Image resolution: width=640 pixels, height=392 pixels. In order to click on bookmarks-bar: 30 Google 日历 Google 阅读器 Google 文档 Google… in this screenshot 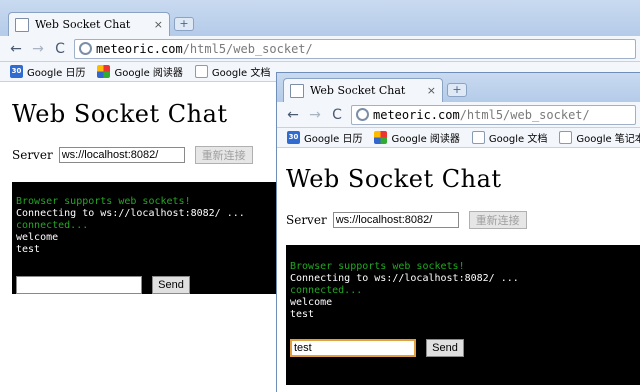, I will do `click(458, 138)`.